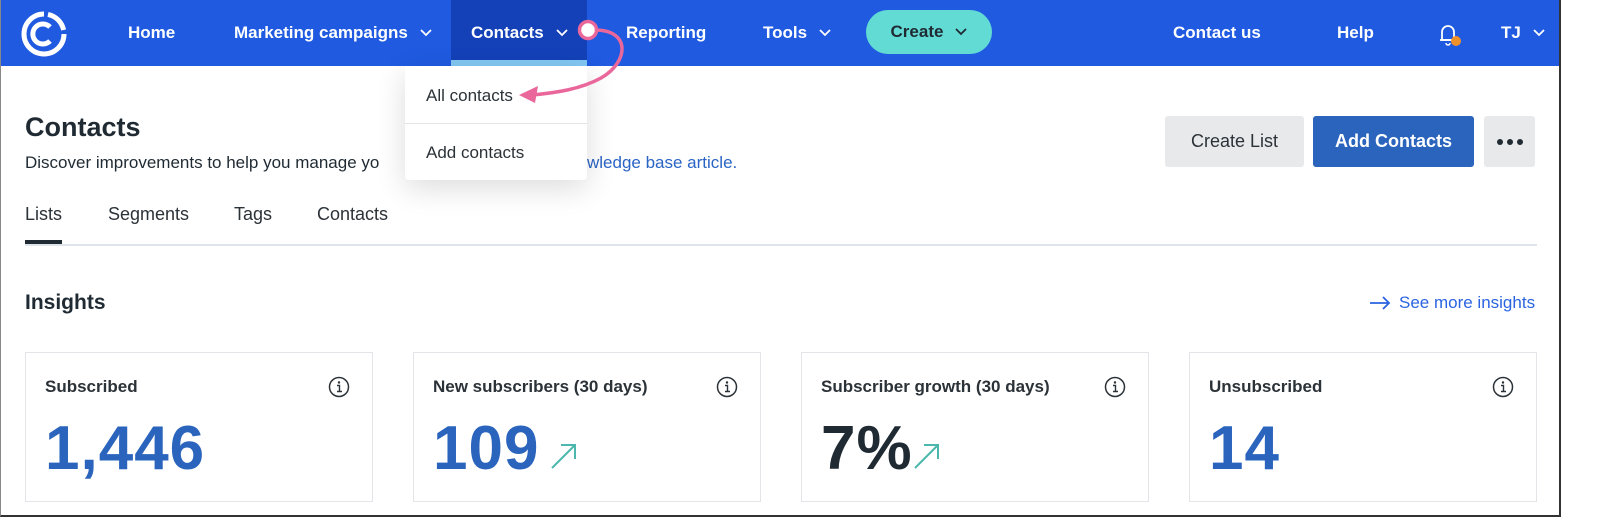 The height and width of the screenshot is (530, 1600). What do you see at coordinates (65, 302) in the screenshot?
I see `insights-heading: Insights` at bounding box center [65, 302].